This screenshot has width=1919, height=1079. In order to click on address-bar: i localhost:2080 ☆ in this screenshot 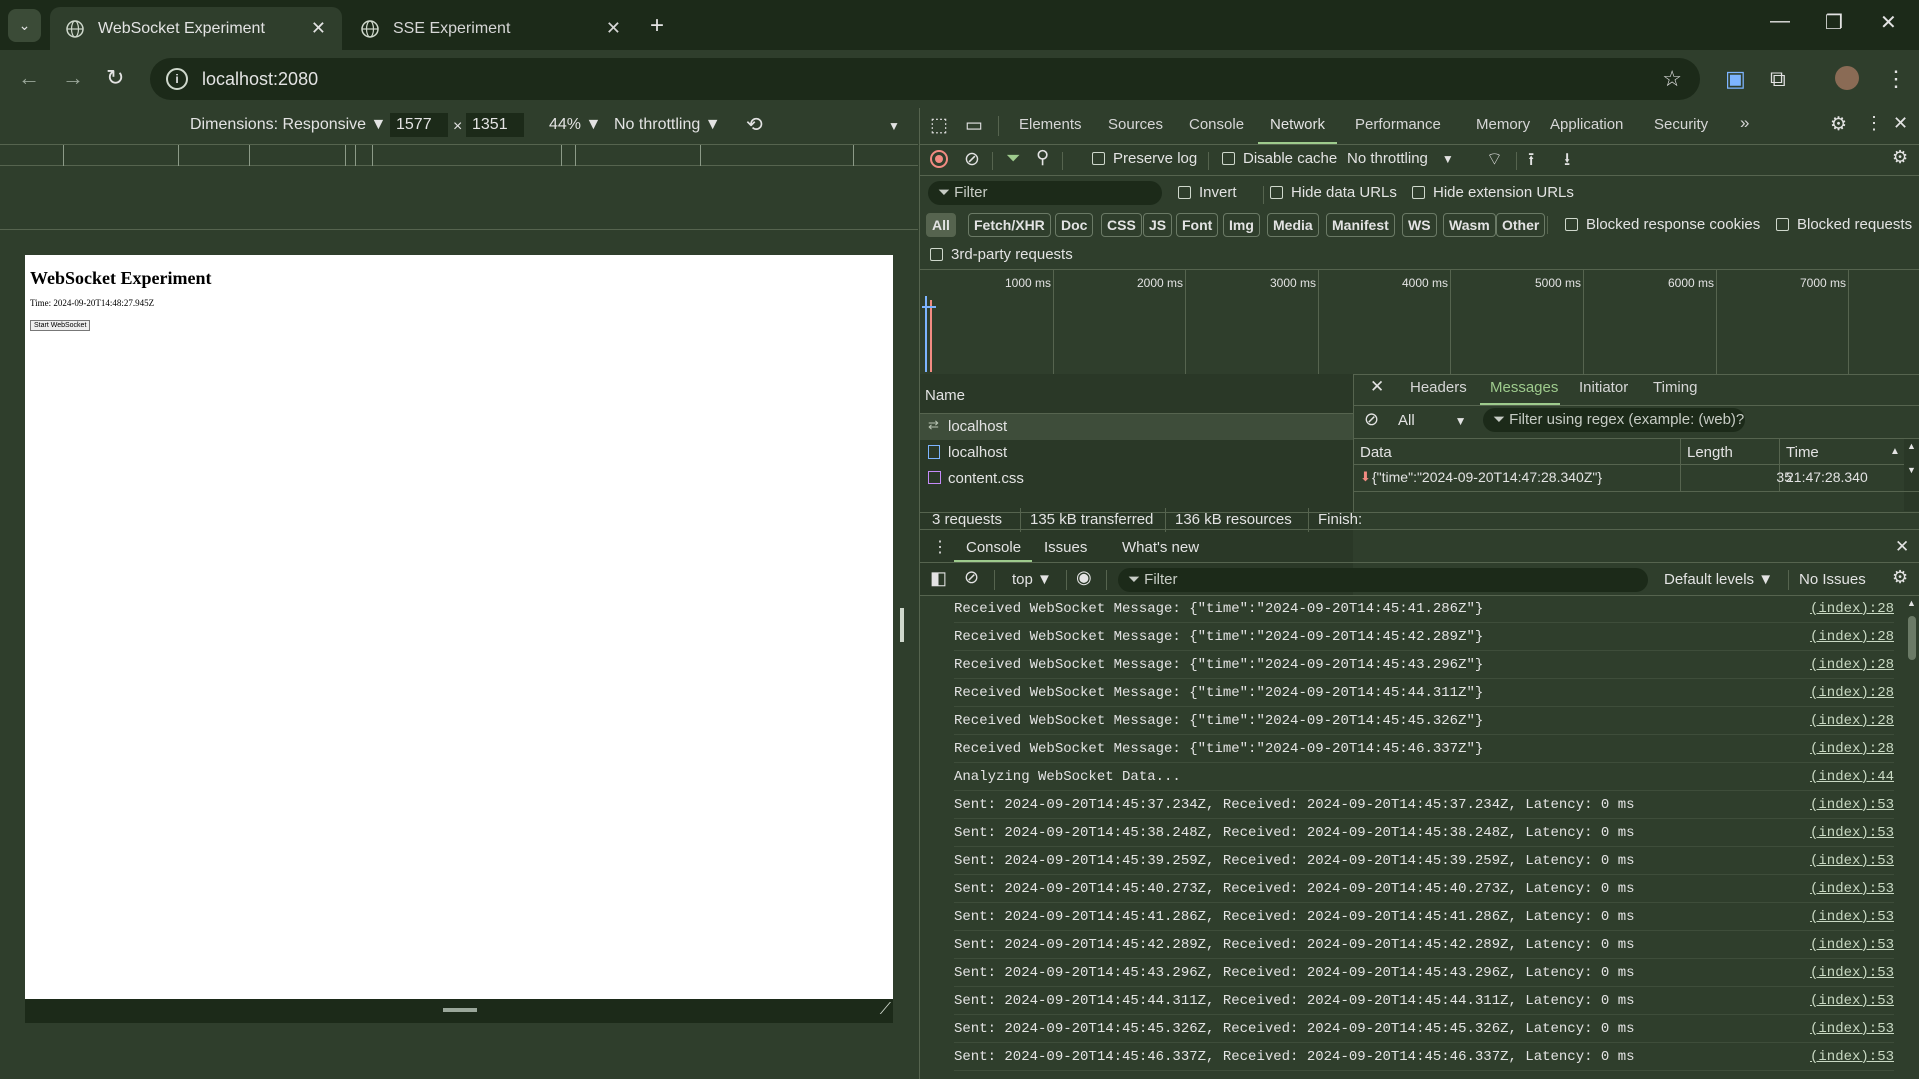, I will do `click(925, 79)`.